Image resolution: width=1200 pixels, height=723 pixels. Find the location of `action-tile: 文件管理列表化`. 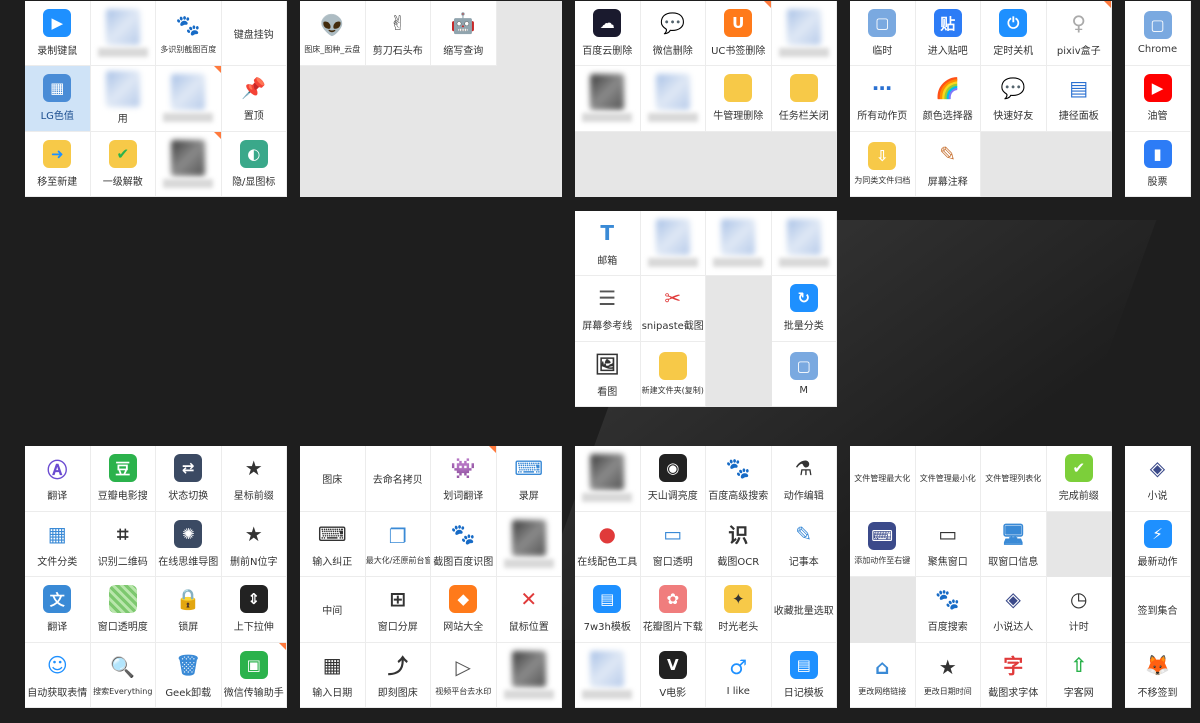

action-tile: 文件管理列表化 is located at coordinates (1014, 479).